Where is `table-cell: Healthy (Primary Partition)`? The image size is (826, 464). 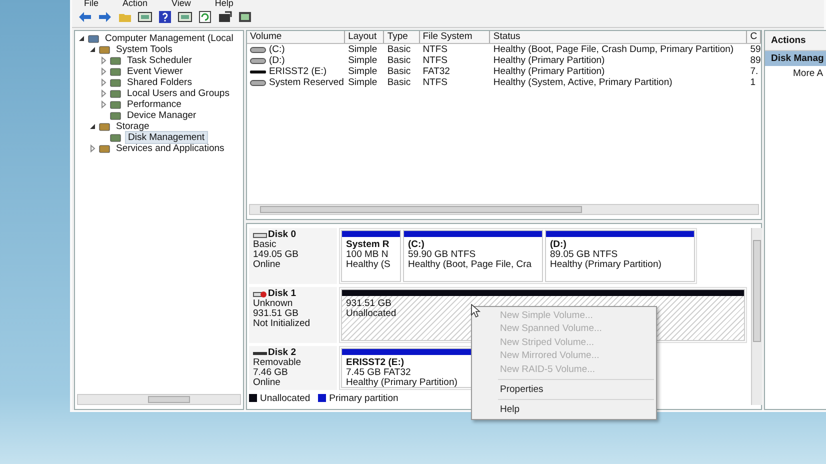 table-cell: Healthy (Primary Partition) is located at coordinates (549, 71).